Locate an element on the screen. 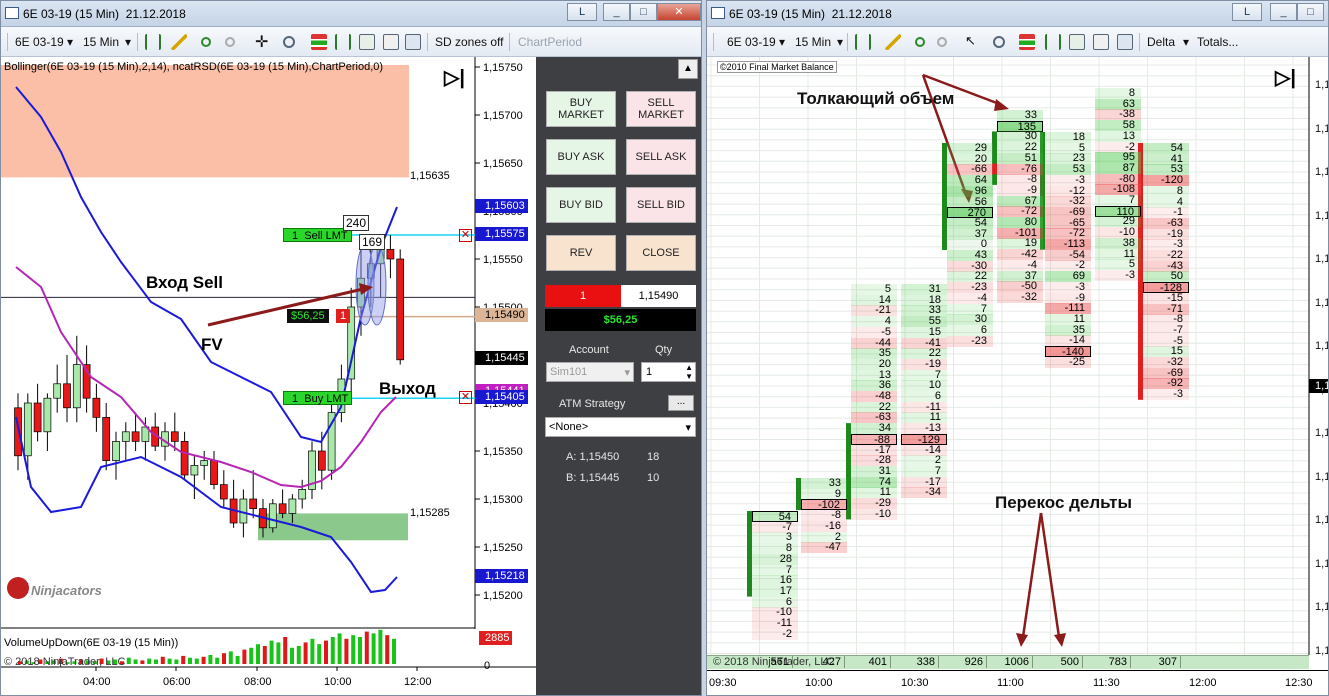 This screenshot has width=1329, height=696. chart-period-button: ChartPeriod is located at coordinates (550, 42).